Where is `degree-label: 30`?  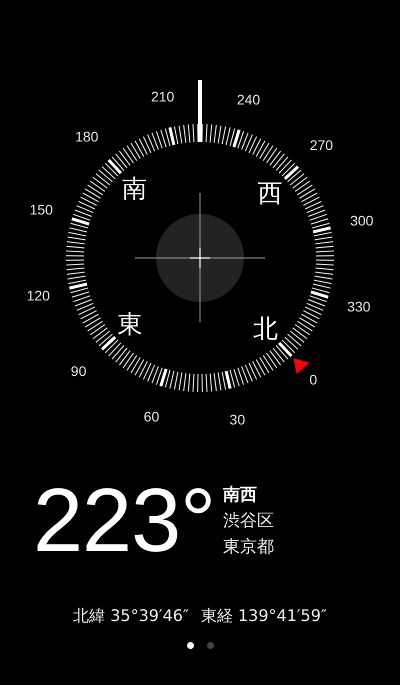
degree-label: 30 is located at coordinates (238, 420).